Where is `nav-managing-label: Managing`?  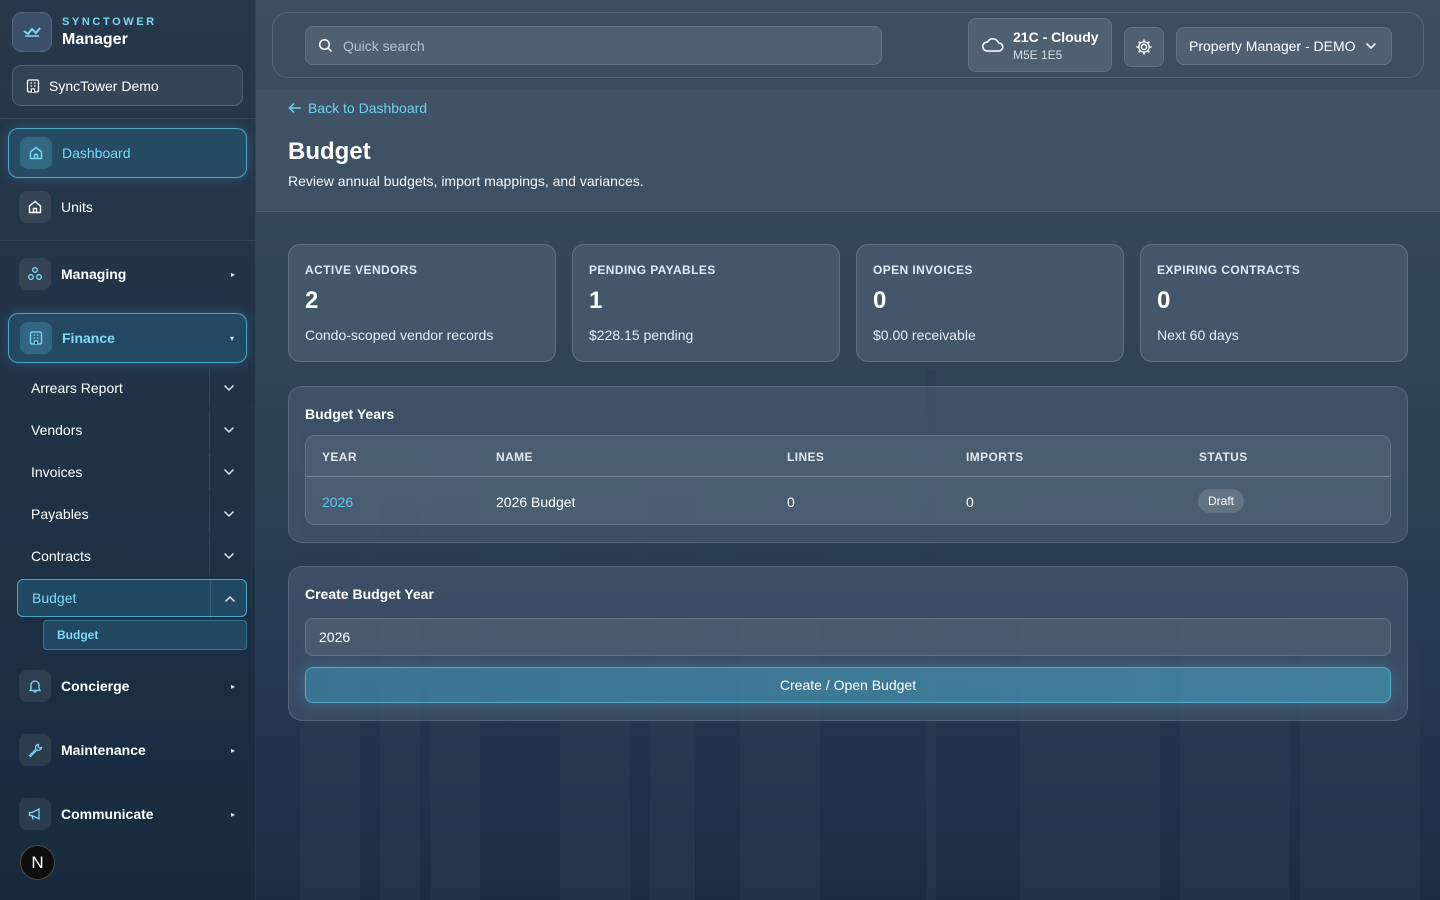 nav-managing-label: Managing is located at coordinates (94, 274).